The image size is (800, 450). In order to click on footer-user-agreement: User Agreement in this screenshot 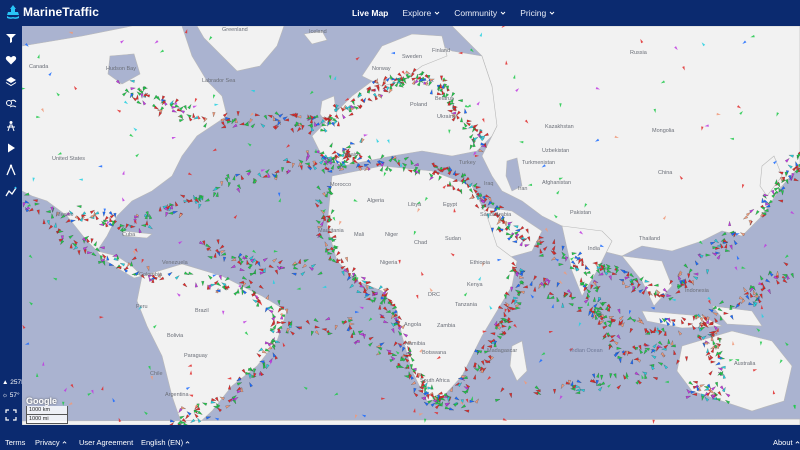, I will do `click(106, 442)`.